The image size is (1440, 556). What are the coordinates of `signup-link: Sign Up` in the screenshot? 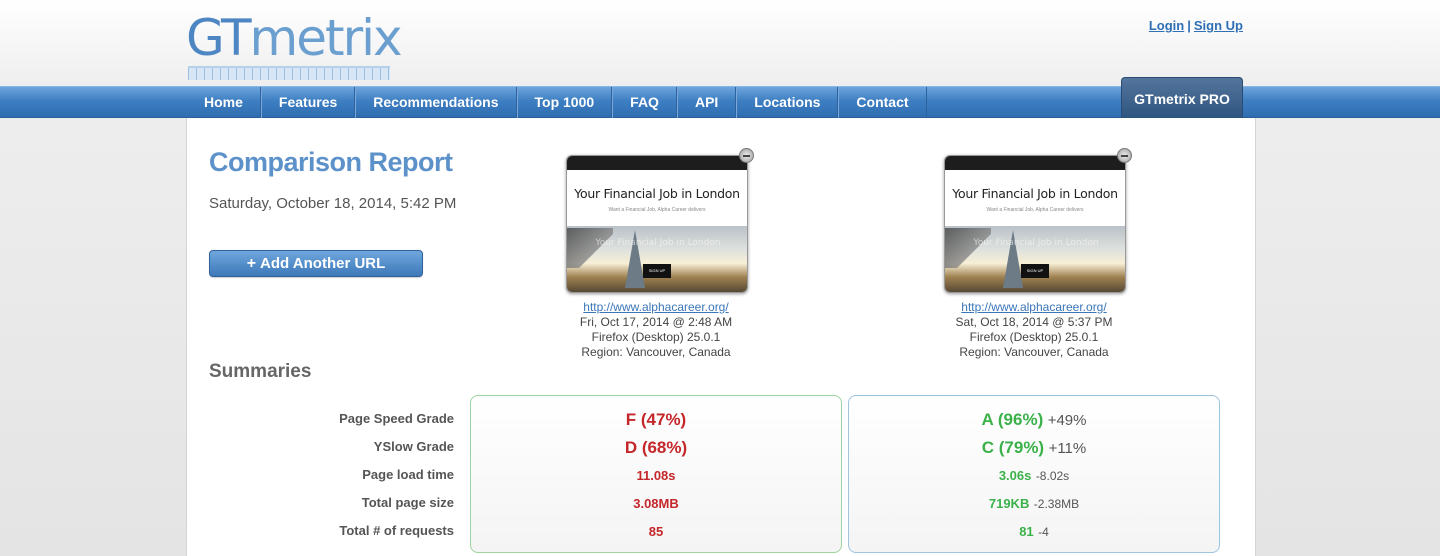 It's located at (1218, 25).